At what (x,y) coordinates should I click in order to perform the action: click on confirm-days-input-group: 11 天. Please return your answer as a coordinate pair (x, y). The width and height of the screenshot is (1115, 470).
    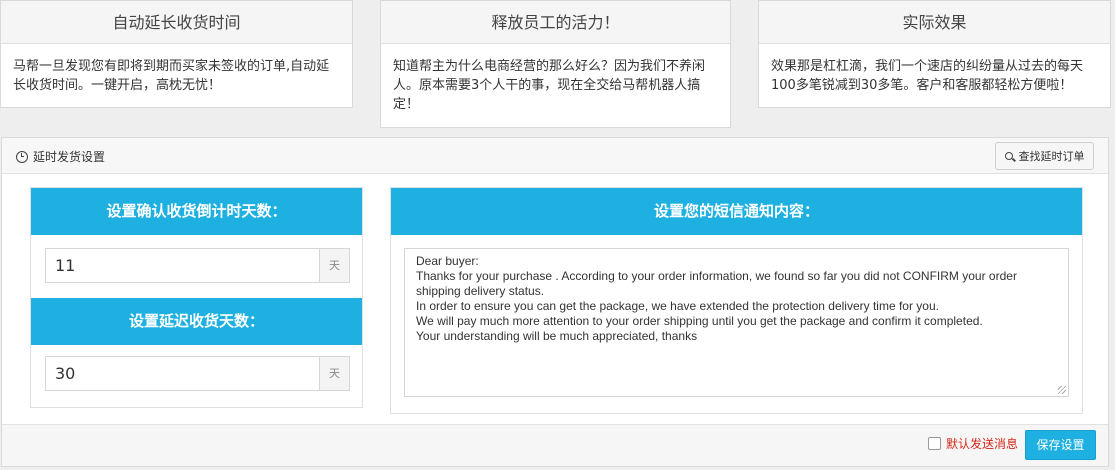
    Looking at the image, I should click on (197, 265).